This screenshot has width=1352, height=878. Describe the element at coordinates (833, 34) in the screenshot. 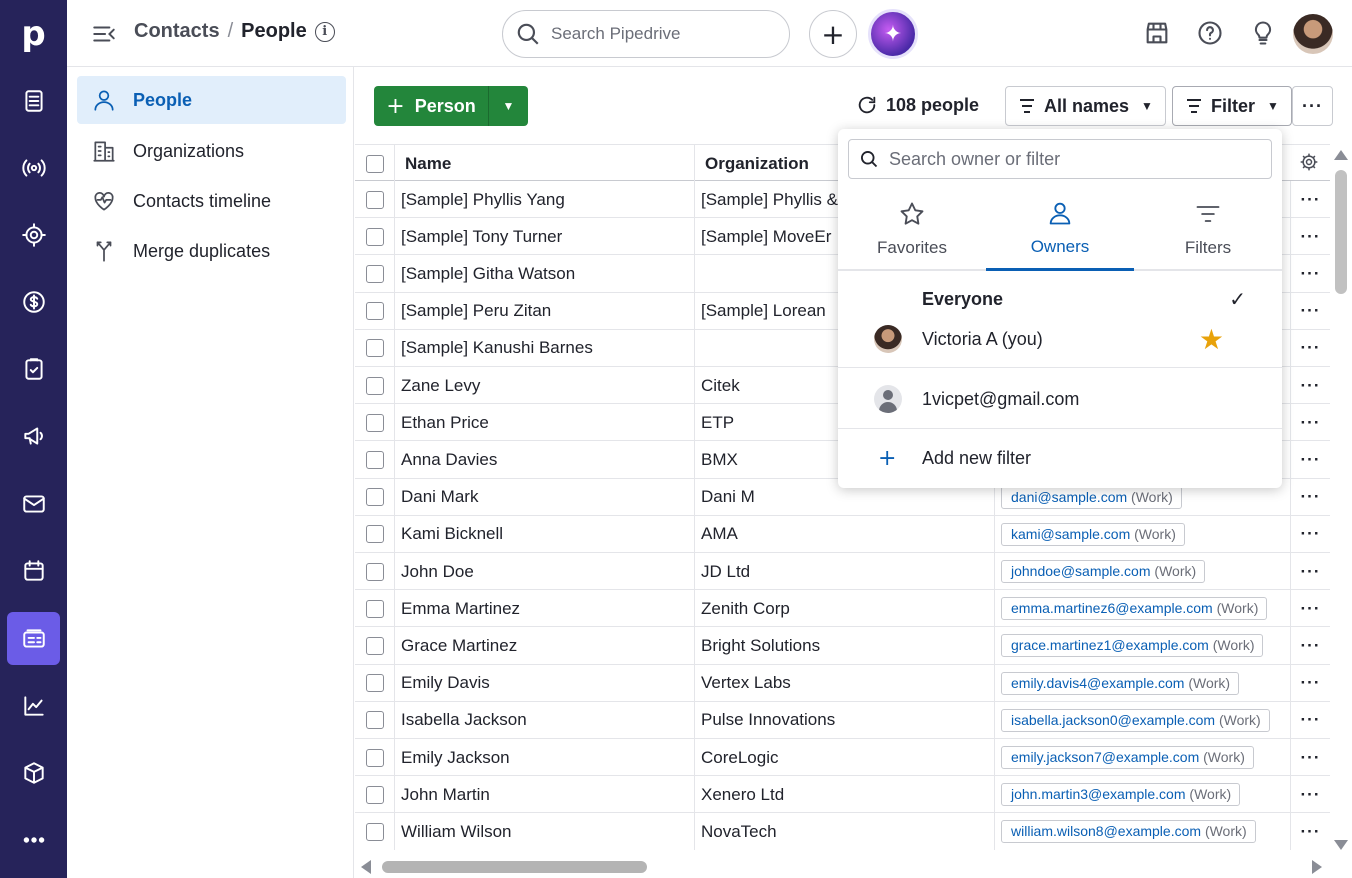

I see `quick-add-button: +` at that location.